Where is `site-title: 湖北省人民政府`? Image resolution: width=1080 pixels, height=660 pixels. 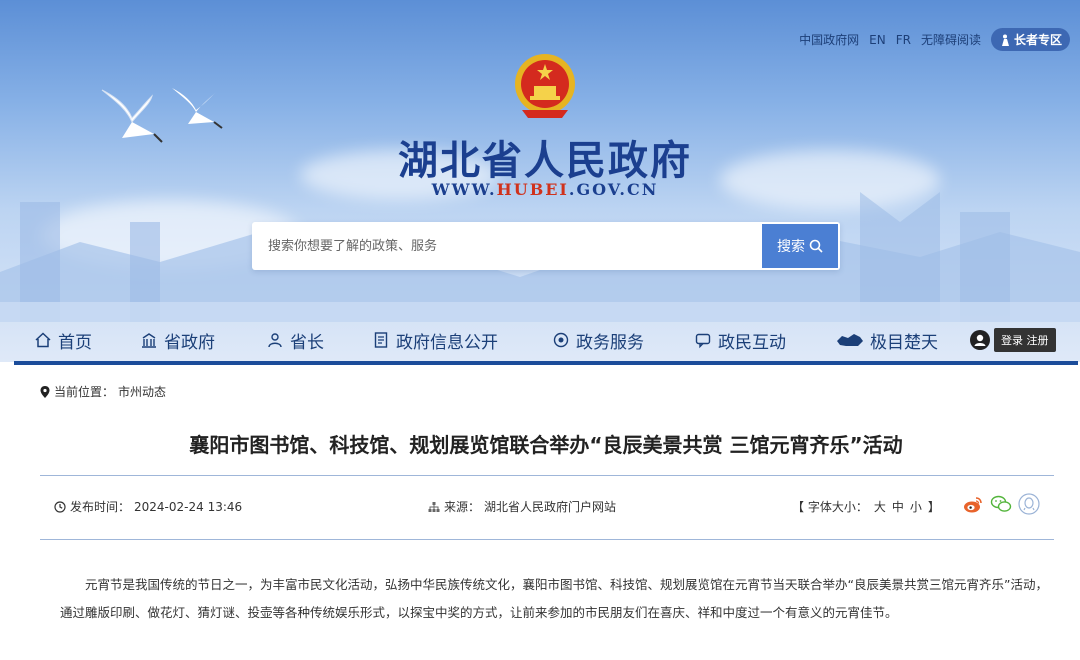 site-title: 湖北省人民政府 is located at coordinates (545, 161).